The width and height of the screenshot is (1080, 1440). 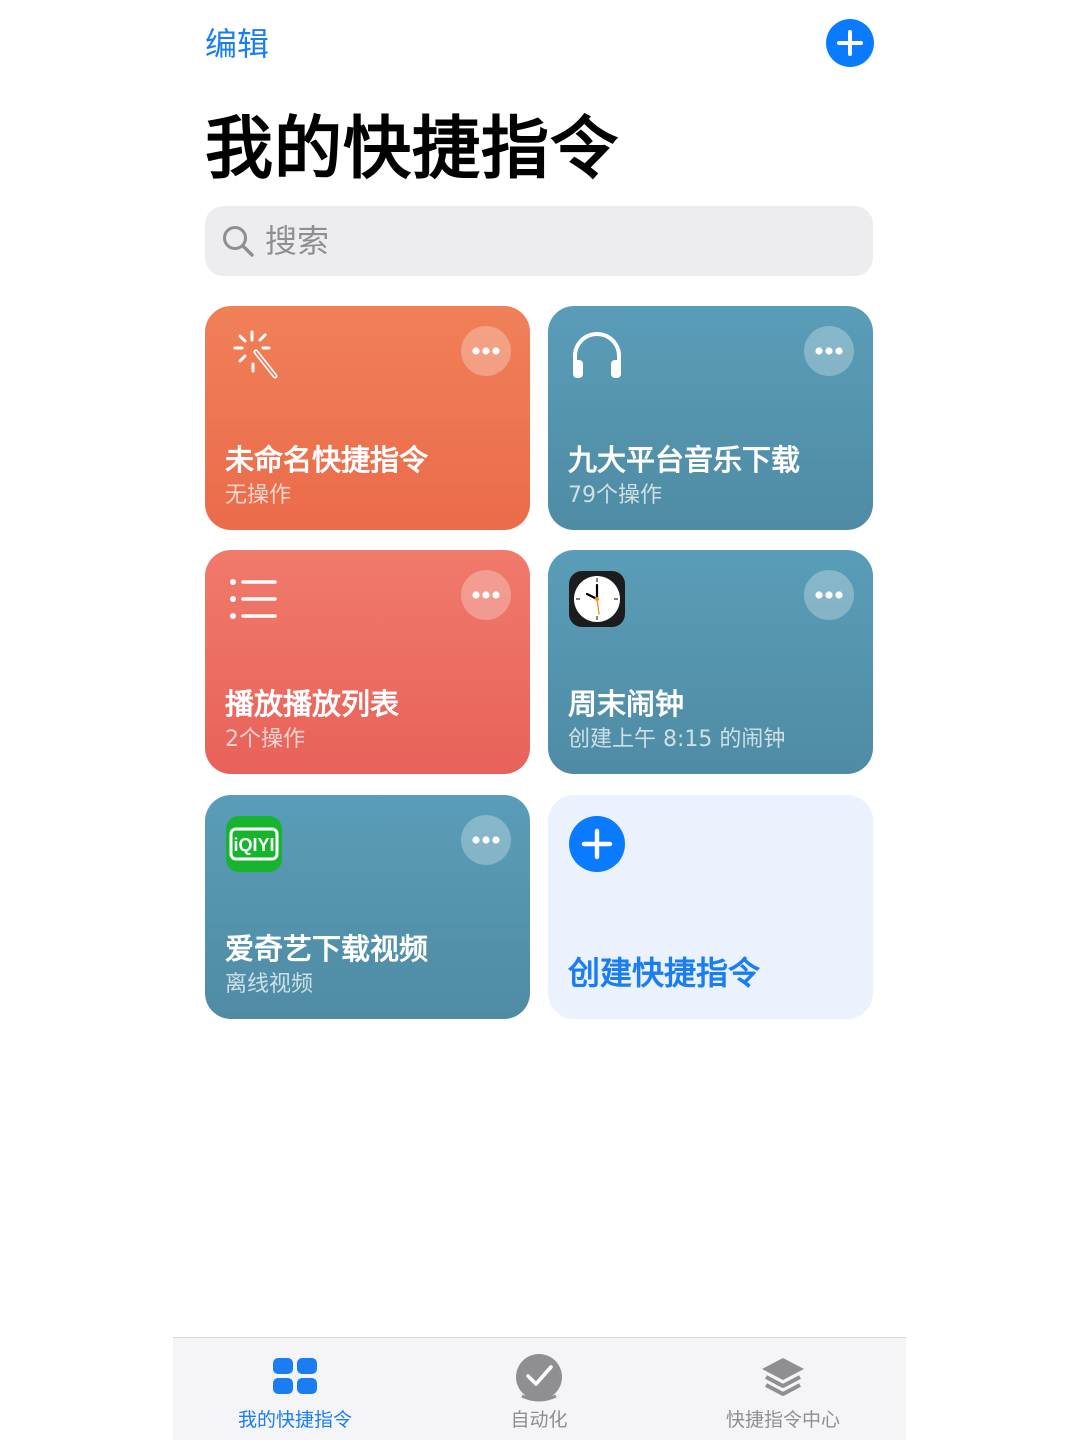 What do you see at coordinates (710, 907) in the screenshot?
I see `create-shortcut-card: 创建快捷指令` at bounding box center [710, 907].